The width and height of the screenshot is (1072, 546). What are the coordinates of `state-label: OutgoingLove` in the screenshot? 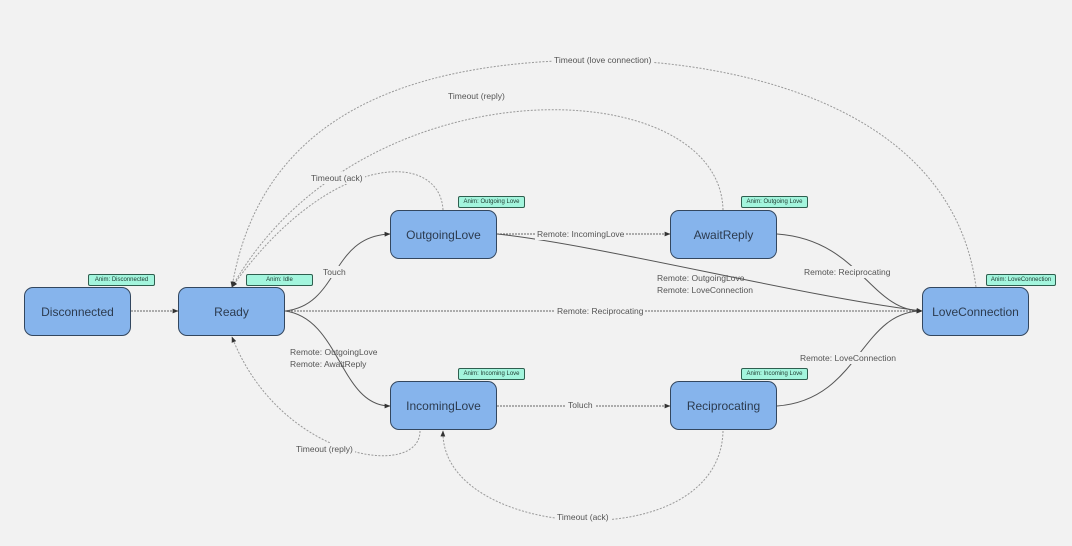 It's located at (443, 234).